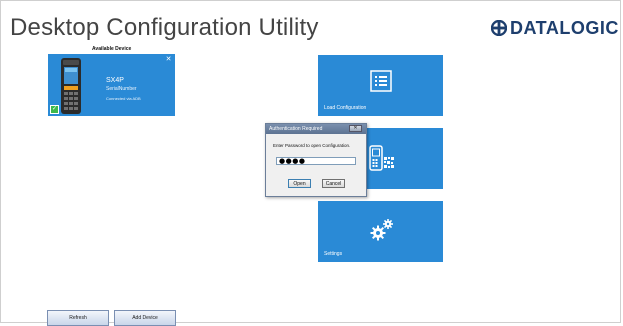 Image resolution: width=623 pixels, height=326 pixels. Describe the element at coordinates (345, 108) in the screenshot. I see `load-configuration-label: Load Configuration` at that location.